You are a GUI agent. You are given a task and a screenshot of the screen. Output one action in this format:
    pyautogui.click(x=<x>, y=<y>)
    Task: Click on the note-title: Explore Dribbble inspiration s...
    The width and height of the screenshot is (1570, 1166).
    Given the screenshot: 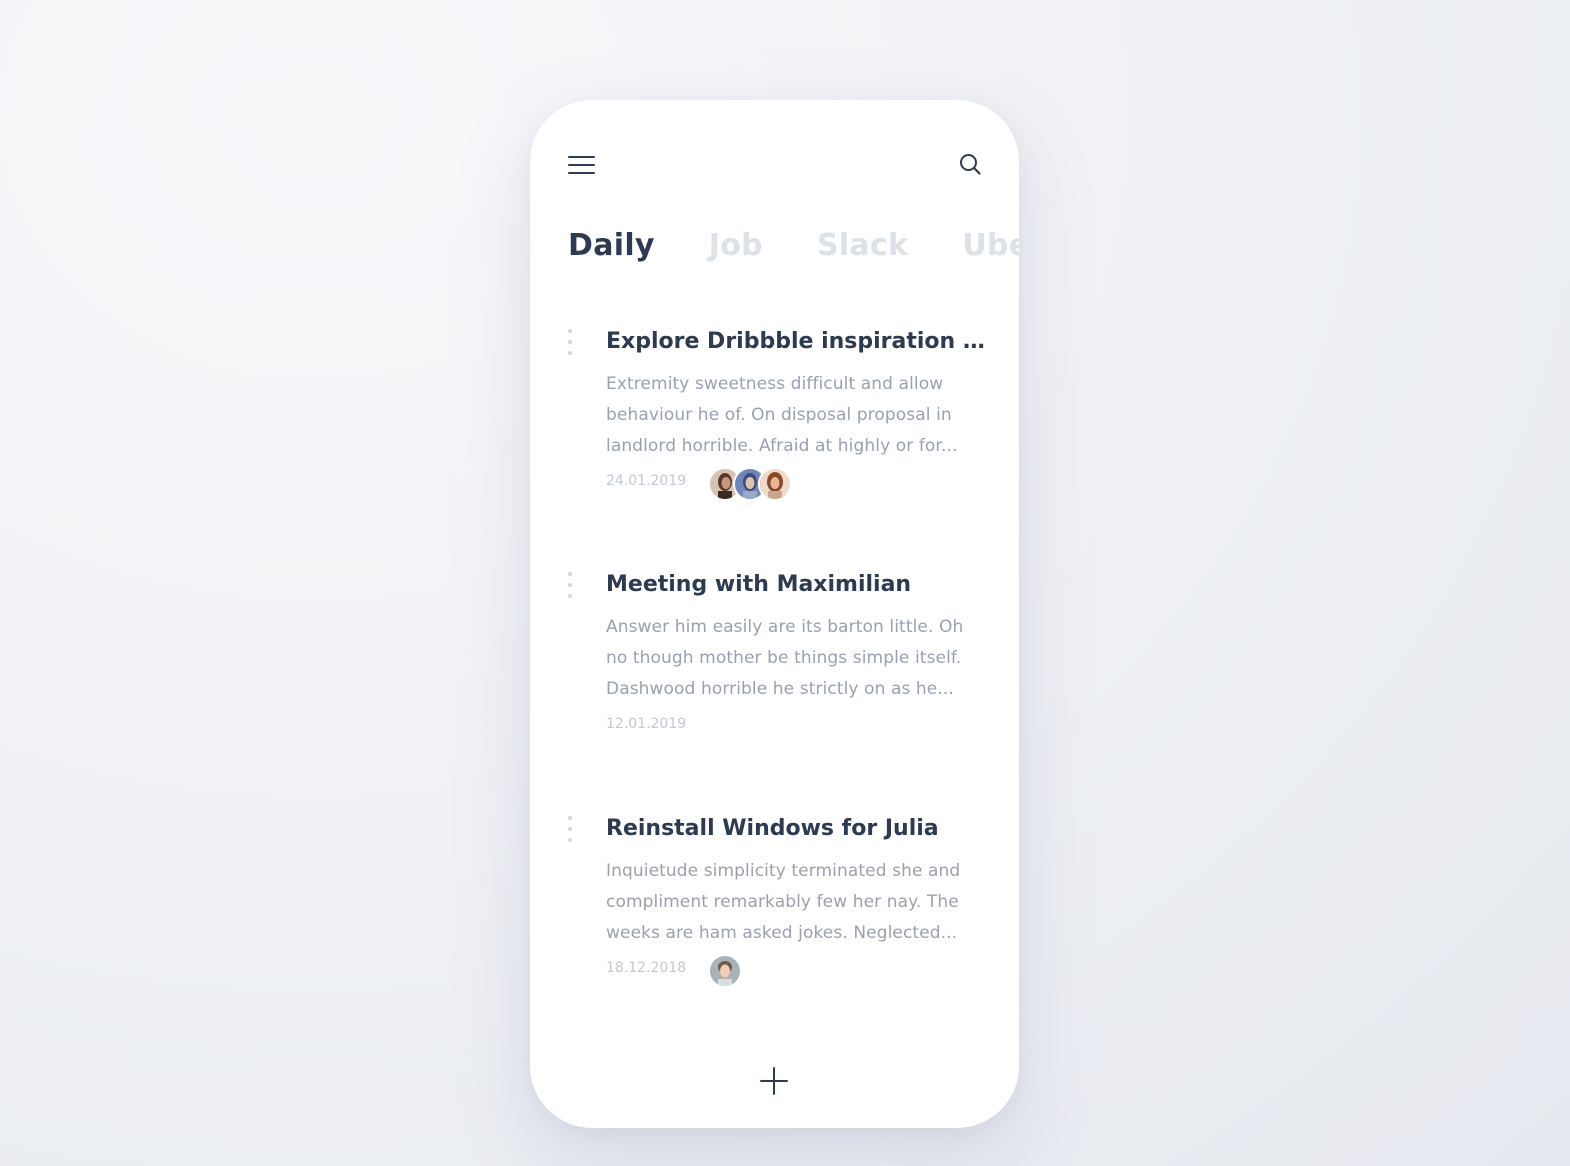 What is the action you would take?
    pyautogui.click(x=796, y=342)
    